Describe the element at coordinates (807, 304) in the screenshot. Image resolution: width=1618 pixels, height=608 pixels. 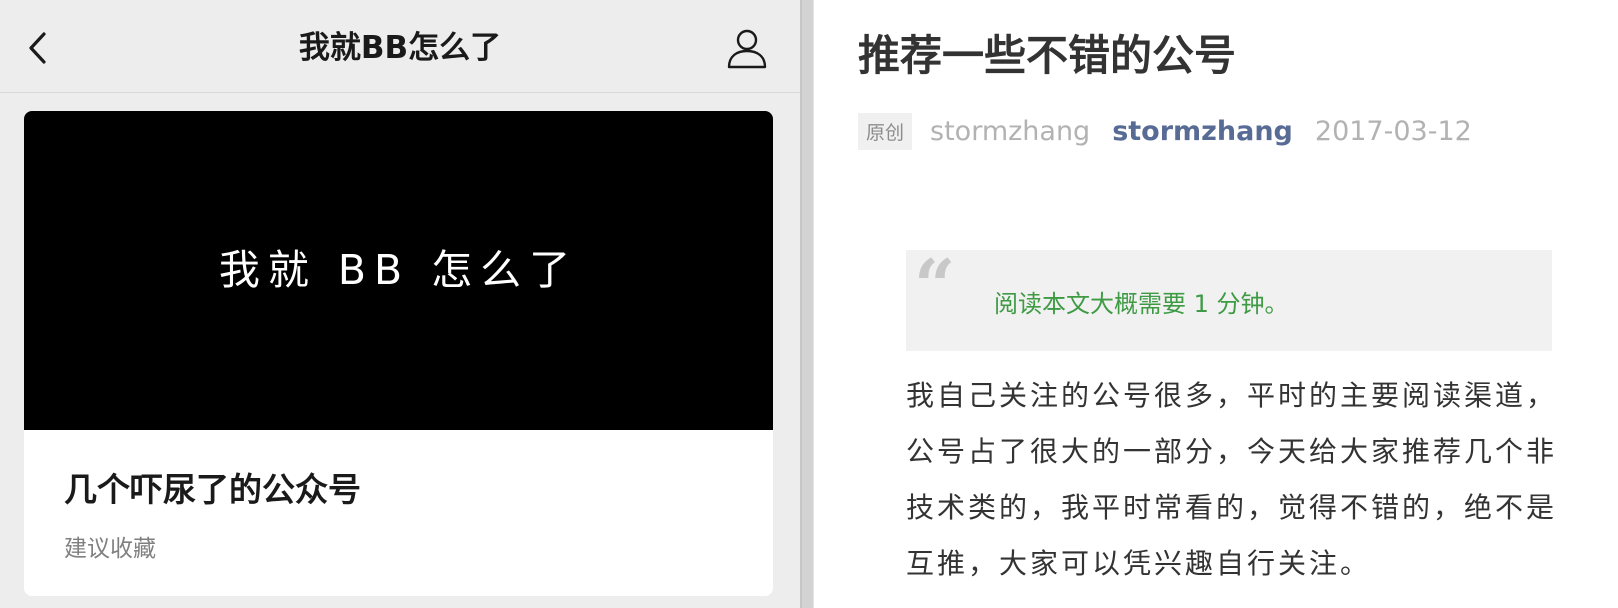
I see `panel-divider` at that location.